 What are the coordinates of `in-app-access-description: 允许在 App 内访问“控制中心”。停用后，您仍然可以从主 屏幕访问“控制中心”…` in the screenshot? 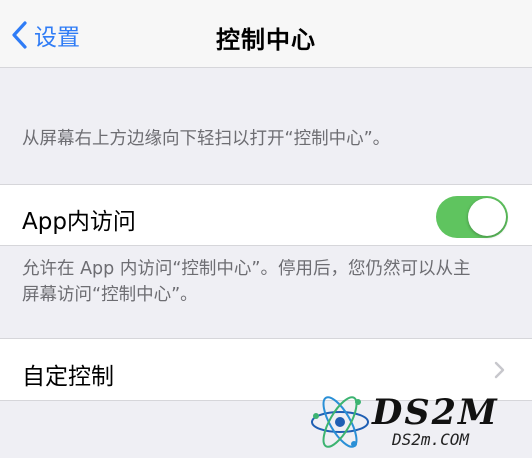 It's located at (267, 282).